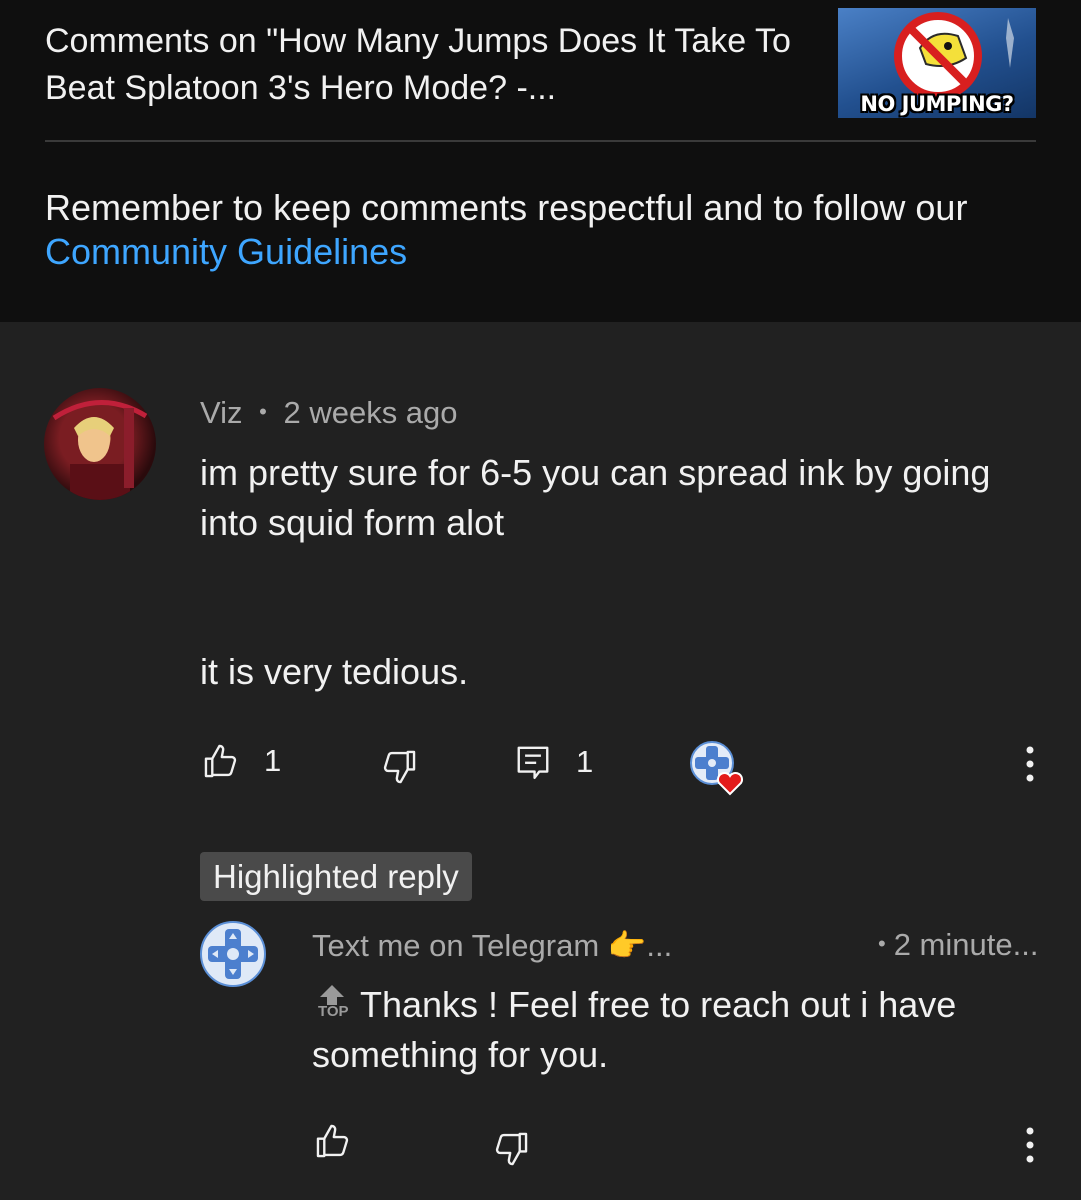 Image resolution: width=1081 pixels, height=1200 pixels. What do you see at coordinates (221, 412) in the screenshot?
I see `comment-author: Viz` at bounding box center [221, 412].